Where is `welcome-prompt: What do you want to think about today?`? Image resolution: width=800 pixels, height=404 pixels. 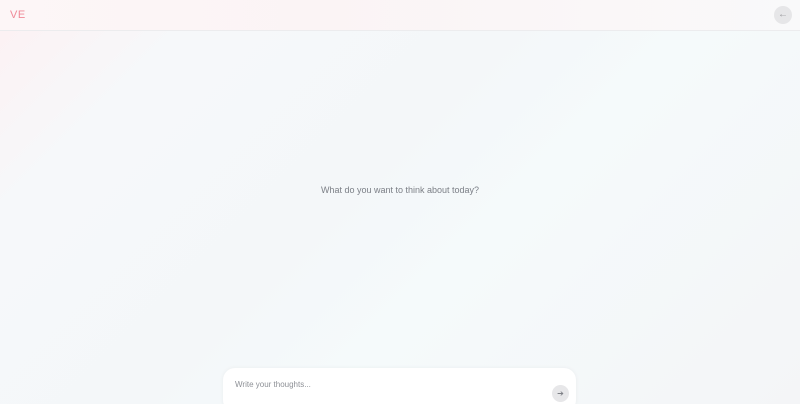 welcome-prompt: What do you want to think about today? is located at coordinates (400, 190).